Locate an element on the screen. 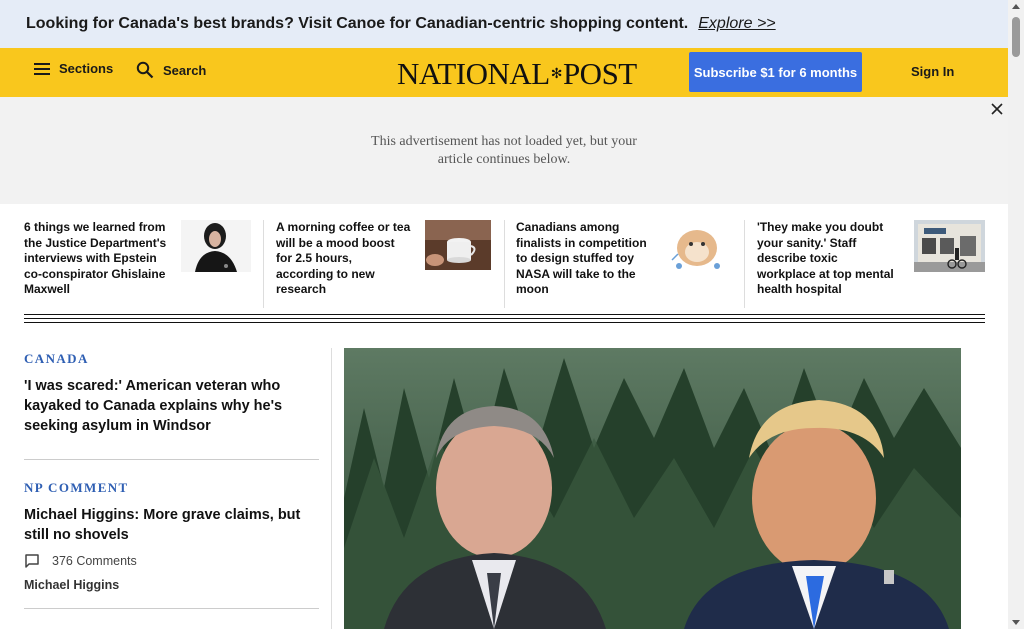  section-kicker: CANADA is located at coordinates (171, 357).